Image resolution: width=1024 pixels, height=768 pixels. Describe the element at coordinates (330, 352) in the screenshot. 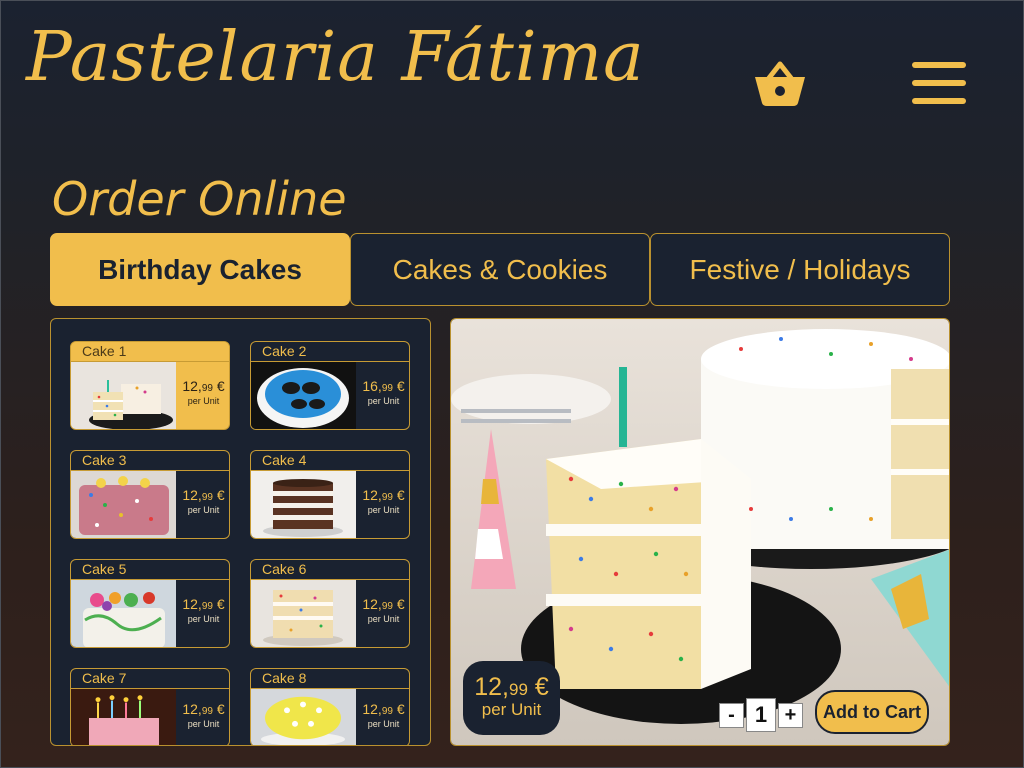

I see `product-name: Cake 2` at that location.